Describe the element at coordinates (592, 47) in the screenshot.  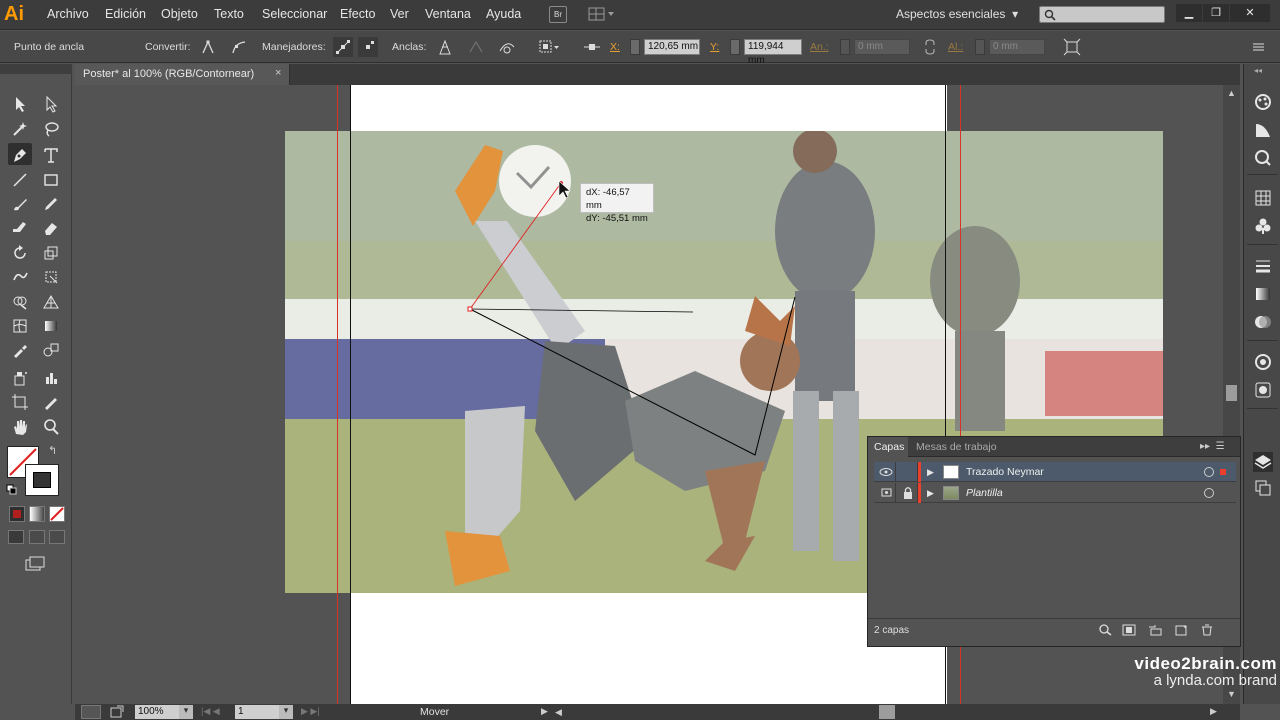
I see `align-icon` at that location.